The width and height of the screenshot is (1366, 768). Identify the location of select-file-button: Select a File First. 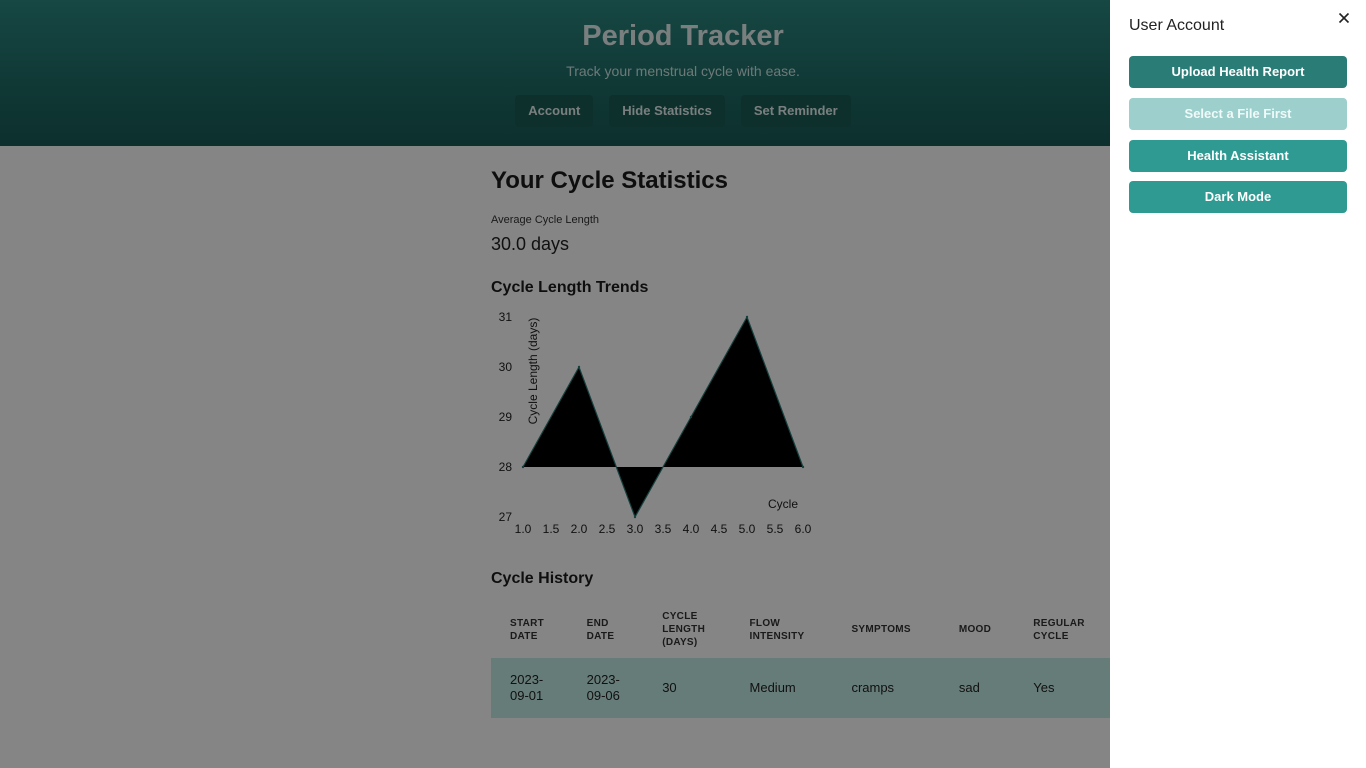
(1238, 114).